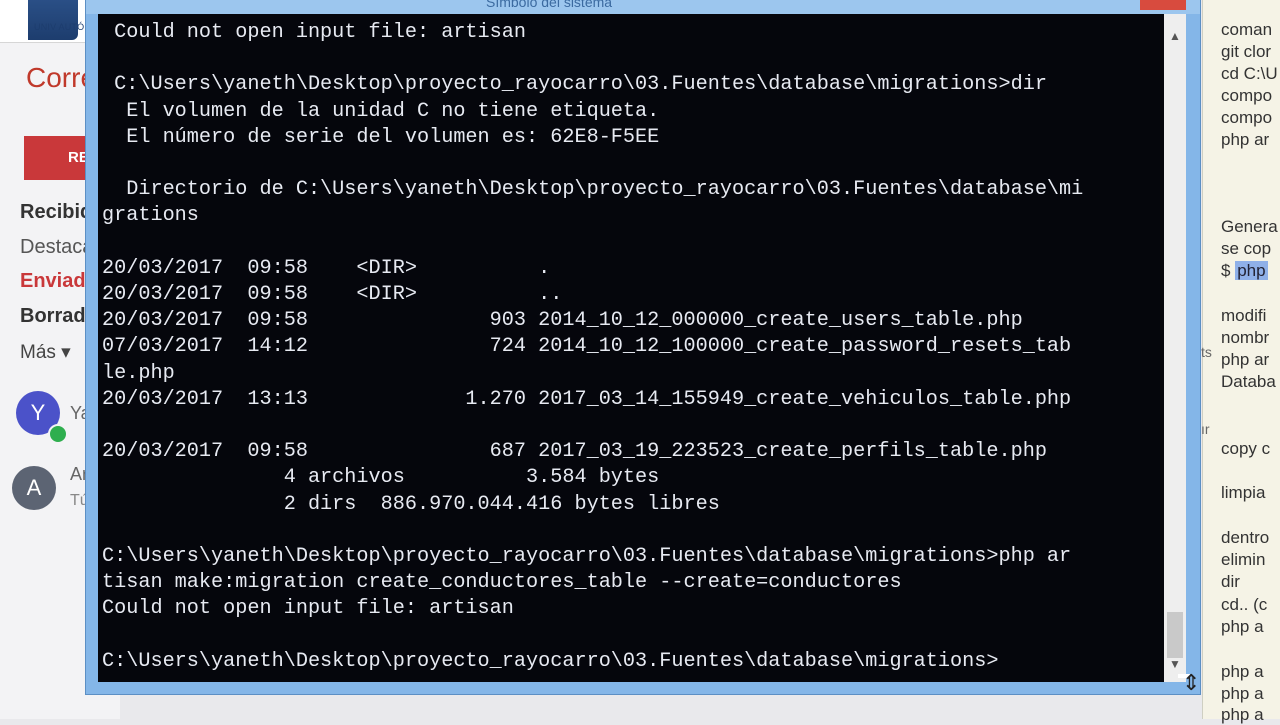 The height and width of the screenshot is (725, 1280). Describe the element at coordinates (1175, 348) in the screenshot. I see `vertical-scrollbar: ▲ ▼` at that location.